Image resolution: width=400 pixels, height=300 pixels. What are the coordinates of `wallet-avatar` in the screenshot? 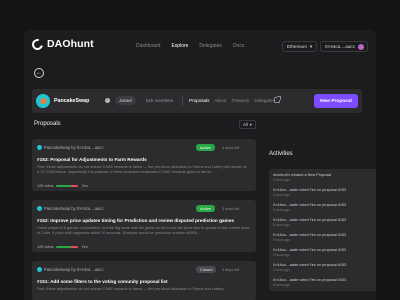 It's located at (361, 46).